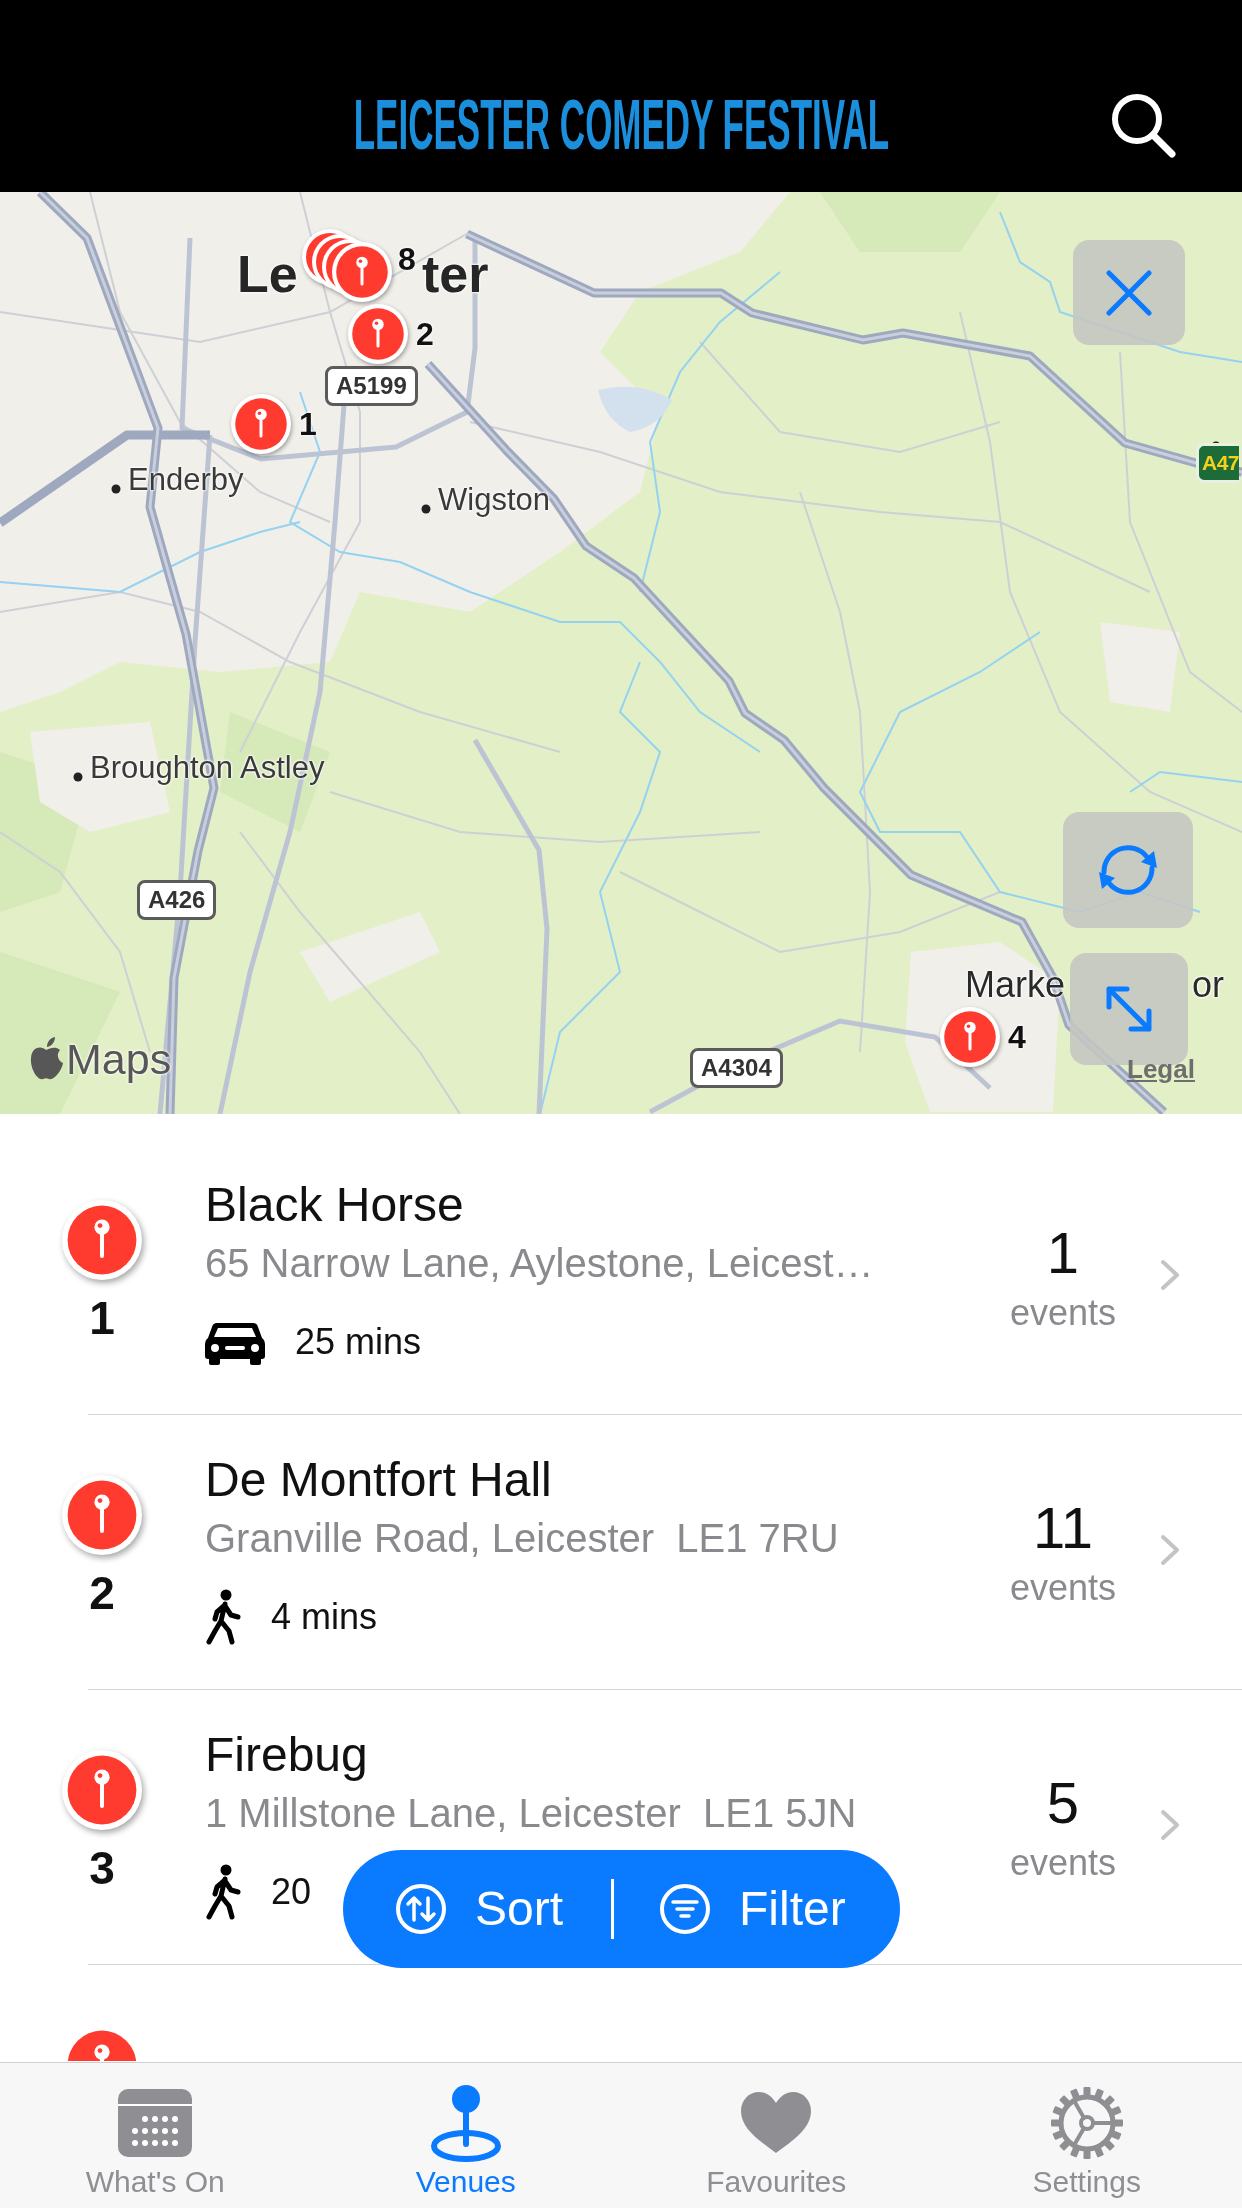 Image resolution: width=1242 pixels, height=2208 pixels. I want to click on apple-icon, so click(46, 1059).